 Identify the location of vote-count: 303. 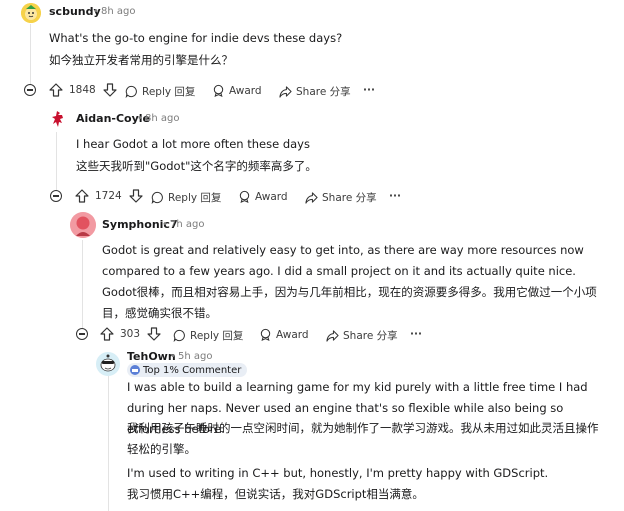
(130, 334).